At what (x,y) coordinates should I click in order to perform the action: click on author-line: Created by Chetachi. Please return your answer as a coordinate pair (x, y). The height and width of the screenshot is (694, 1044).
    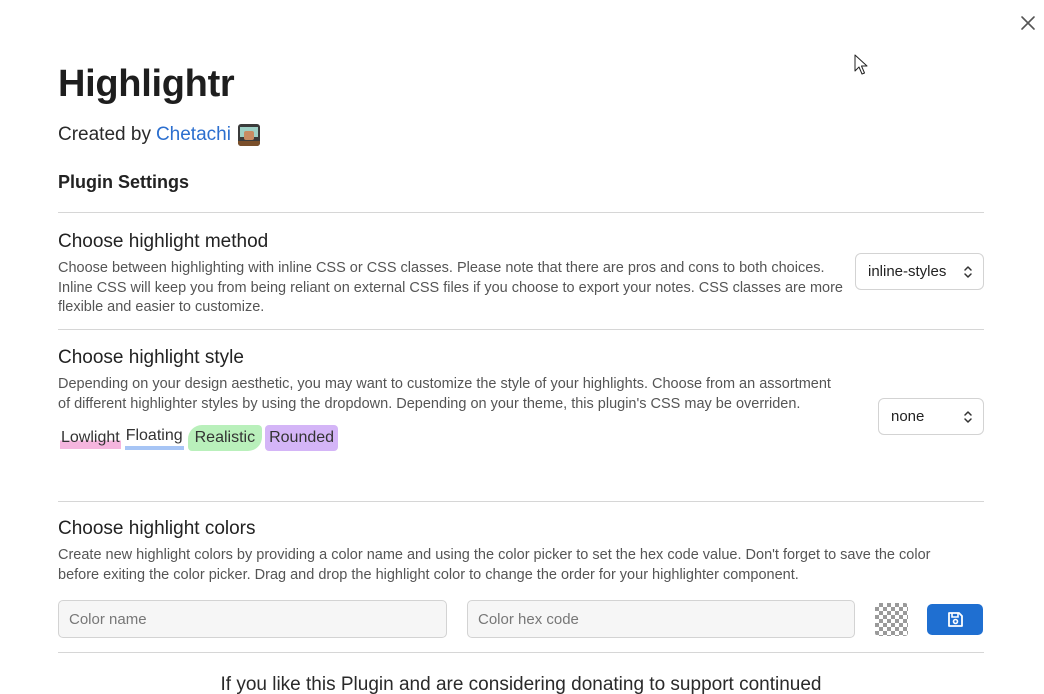
    Looking at the image, I should click on (521, 135).